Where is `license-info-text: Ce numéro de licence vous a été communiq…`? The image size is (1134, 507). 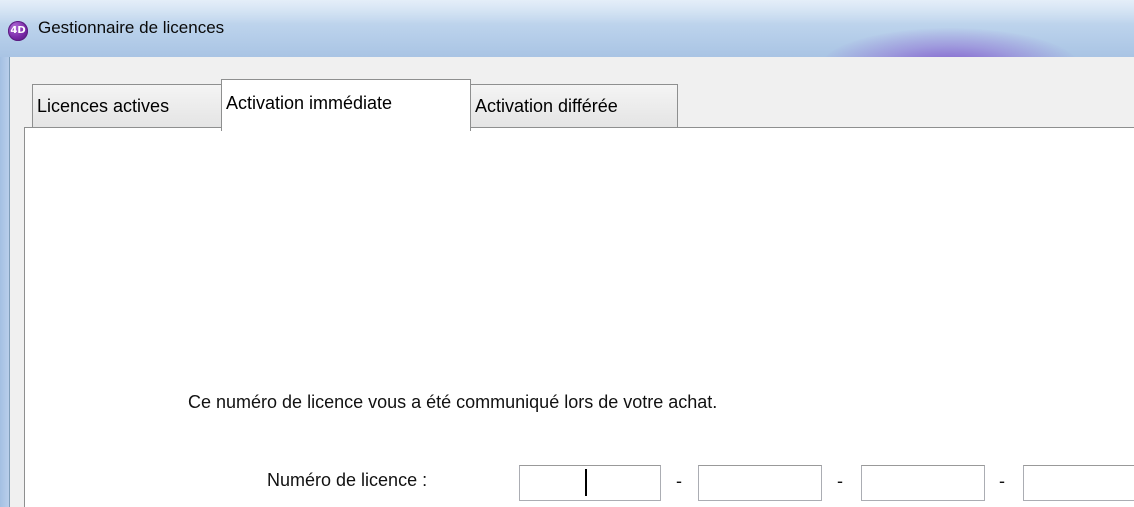 license-info-text: Ce numéro de licence vous a été communiq… is located at coordinates (453, 402).